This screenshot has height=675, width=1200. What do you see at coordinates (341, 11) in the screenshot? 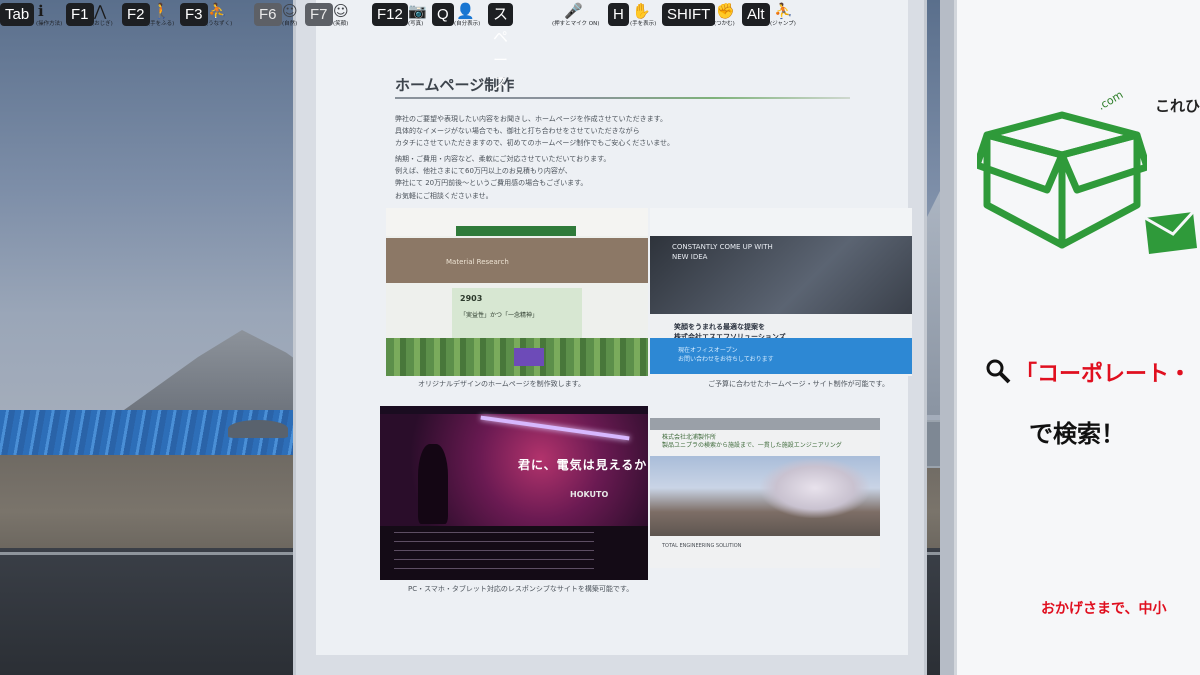
I see `laugh-icon: ☺` at bounding box center [341, 11].